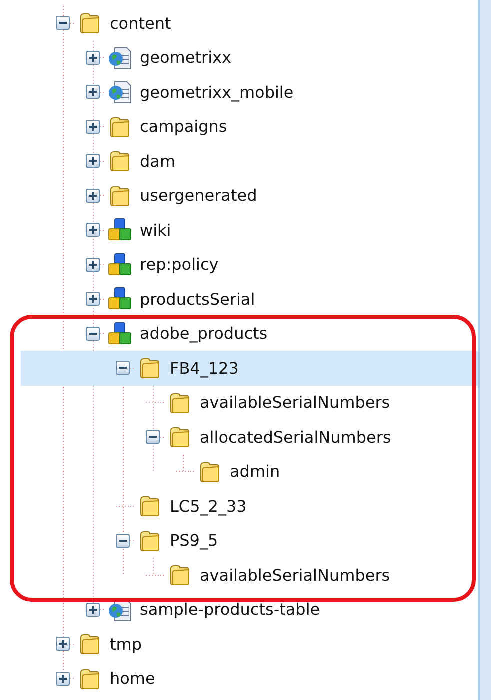 Image resolution: width=491 pixels, height=700 pixels. Describe the element at coordinates (199, 196) in the screenshot. I see `node-label: usergenerated` at that location.